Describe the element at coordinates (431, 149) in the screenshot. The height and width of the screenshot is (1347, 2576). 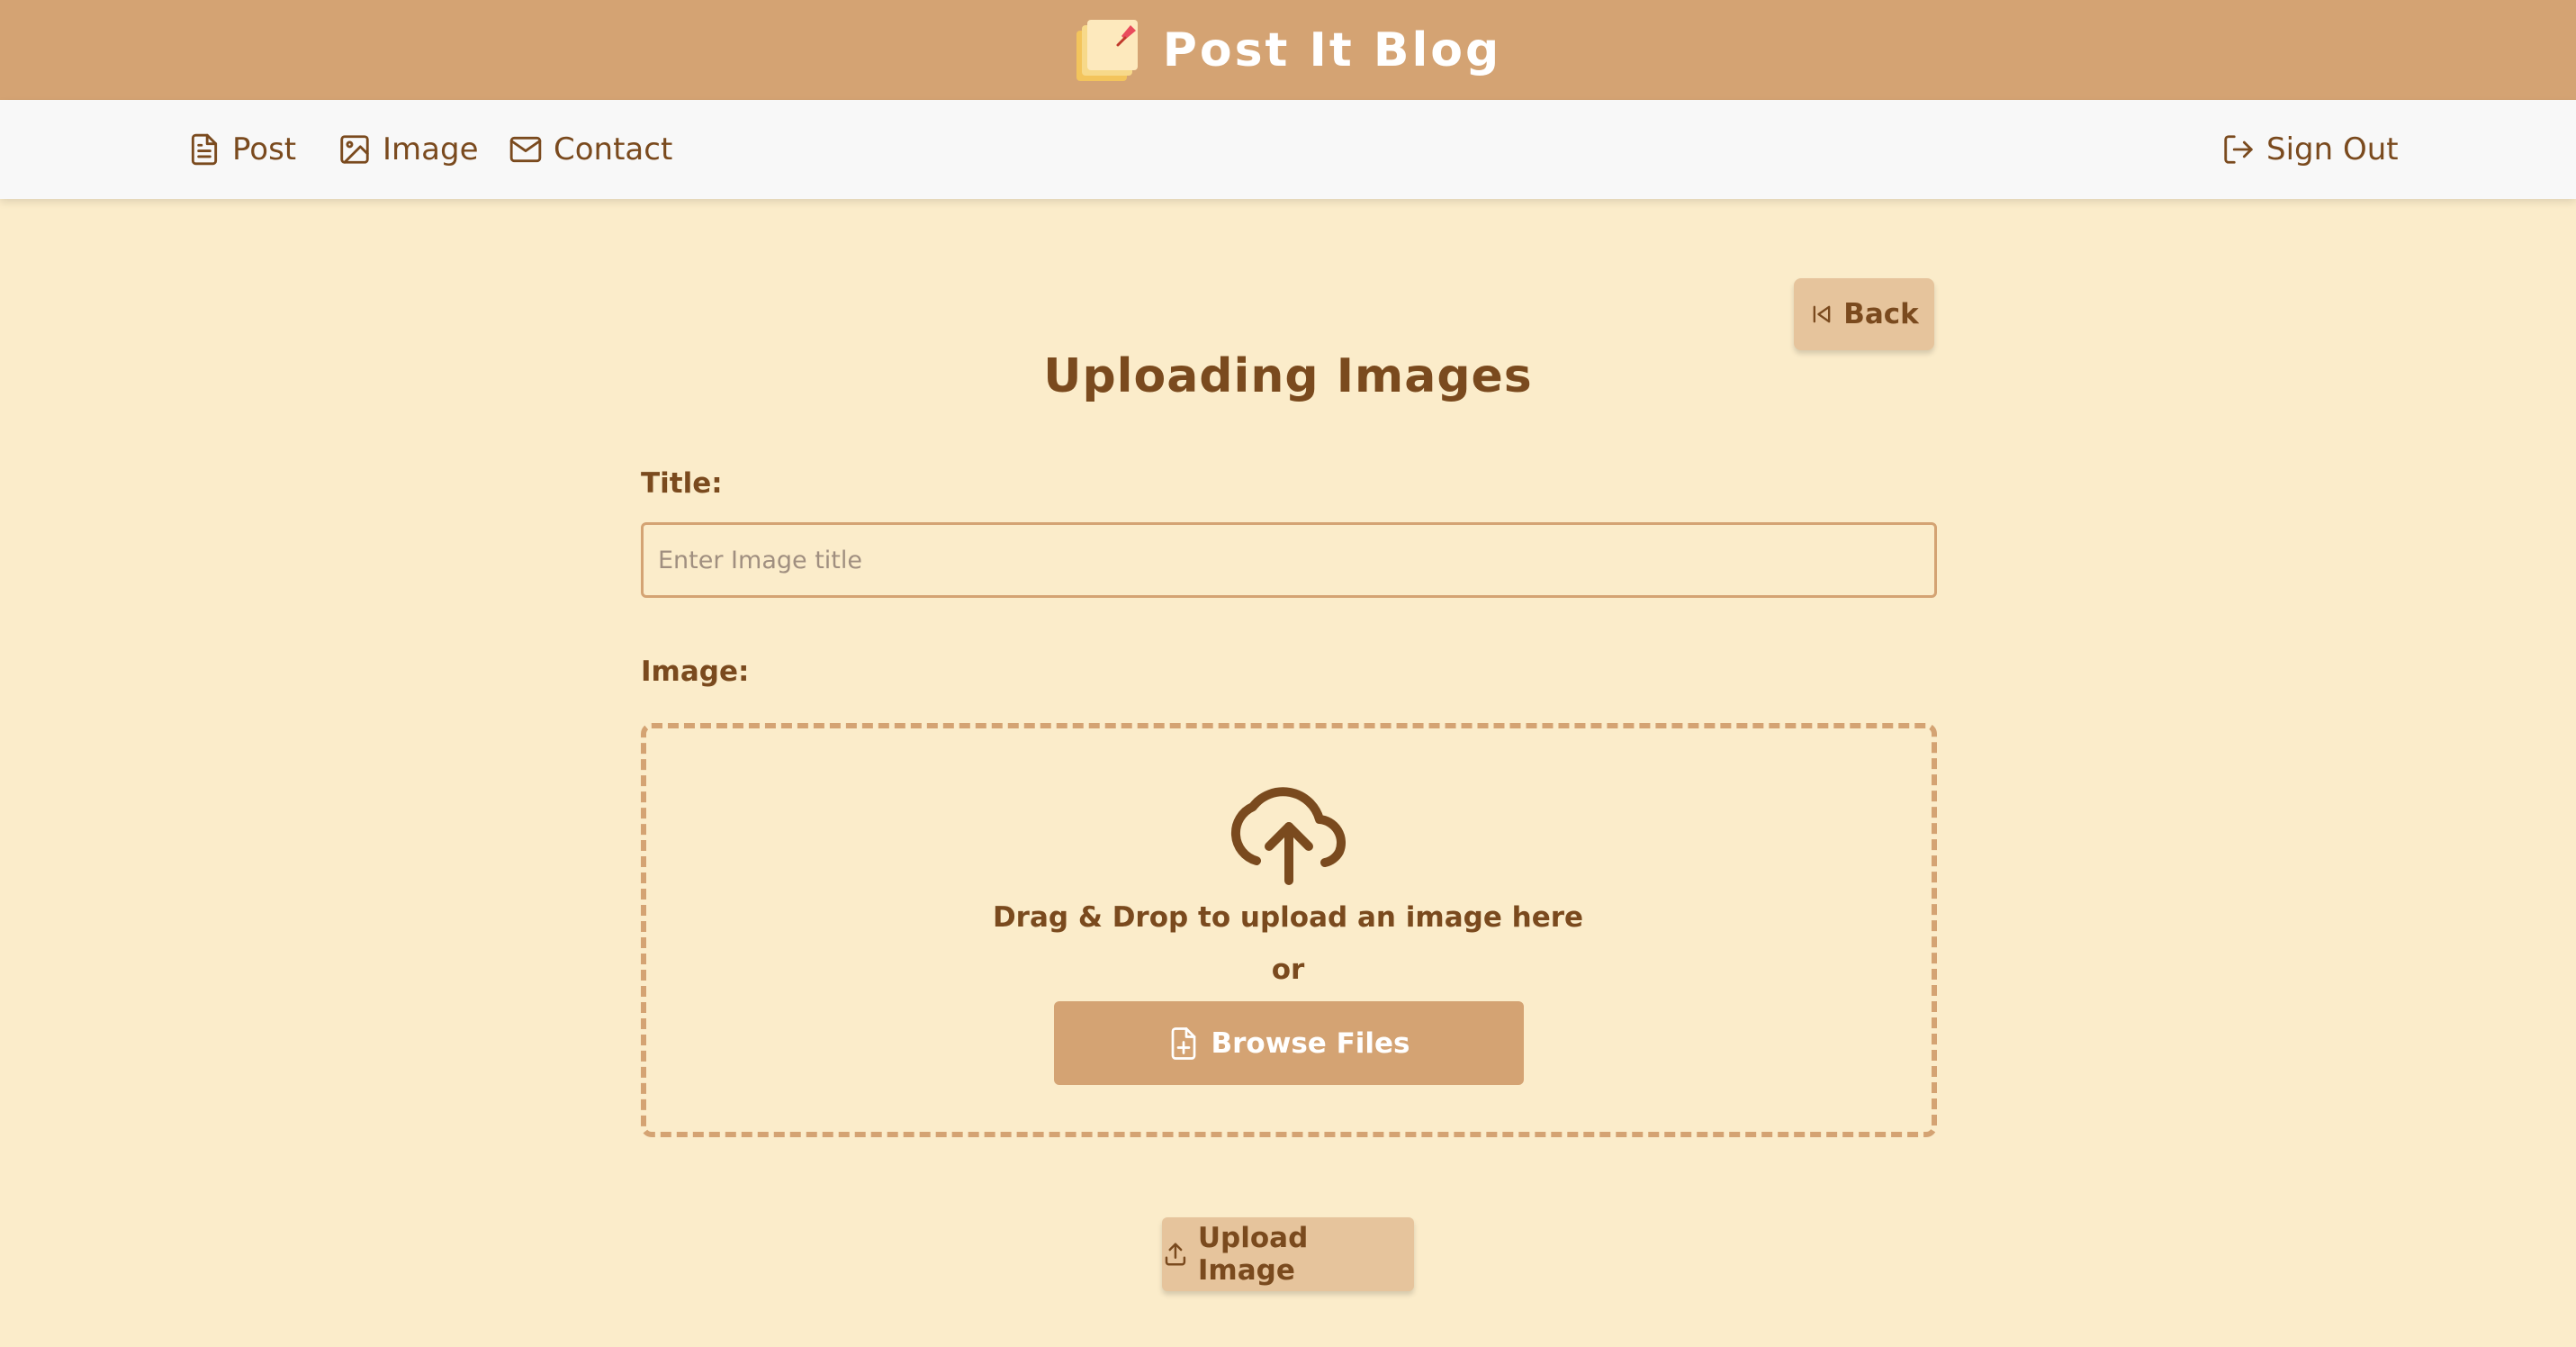
I see `nav-item-label: Image` at that location.